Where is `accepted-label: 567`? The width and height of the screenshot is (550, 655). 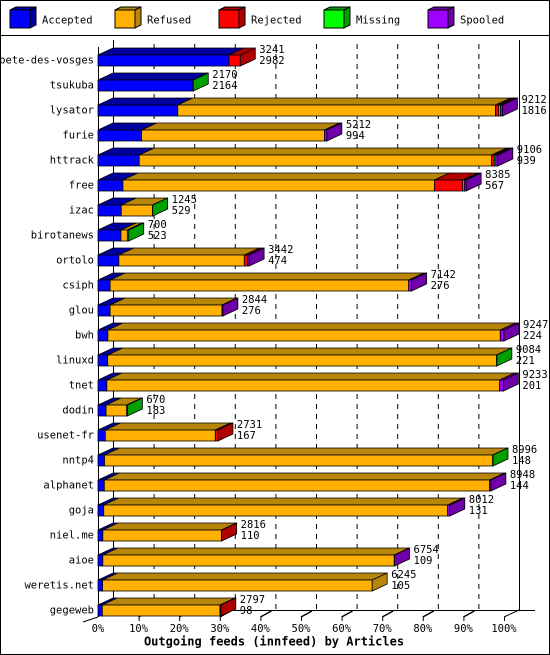
accepted-label: 567 is located at coordinates (494, 186).